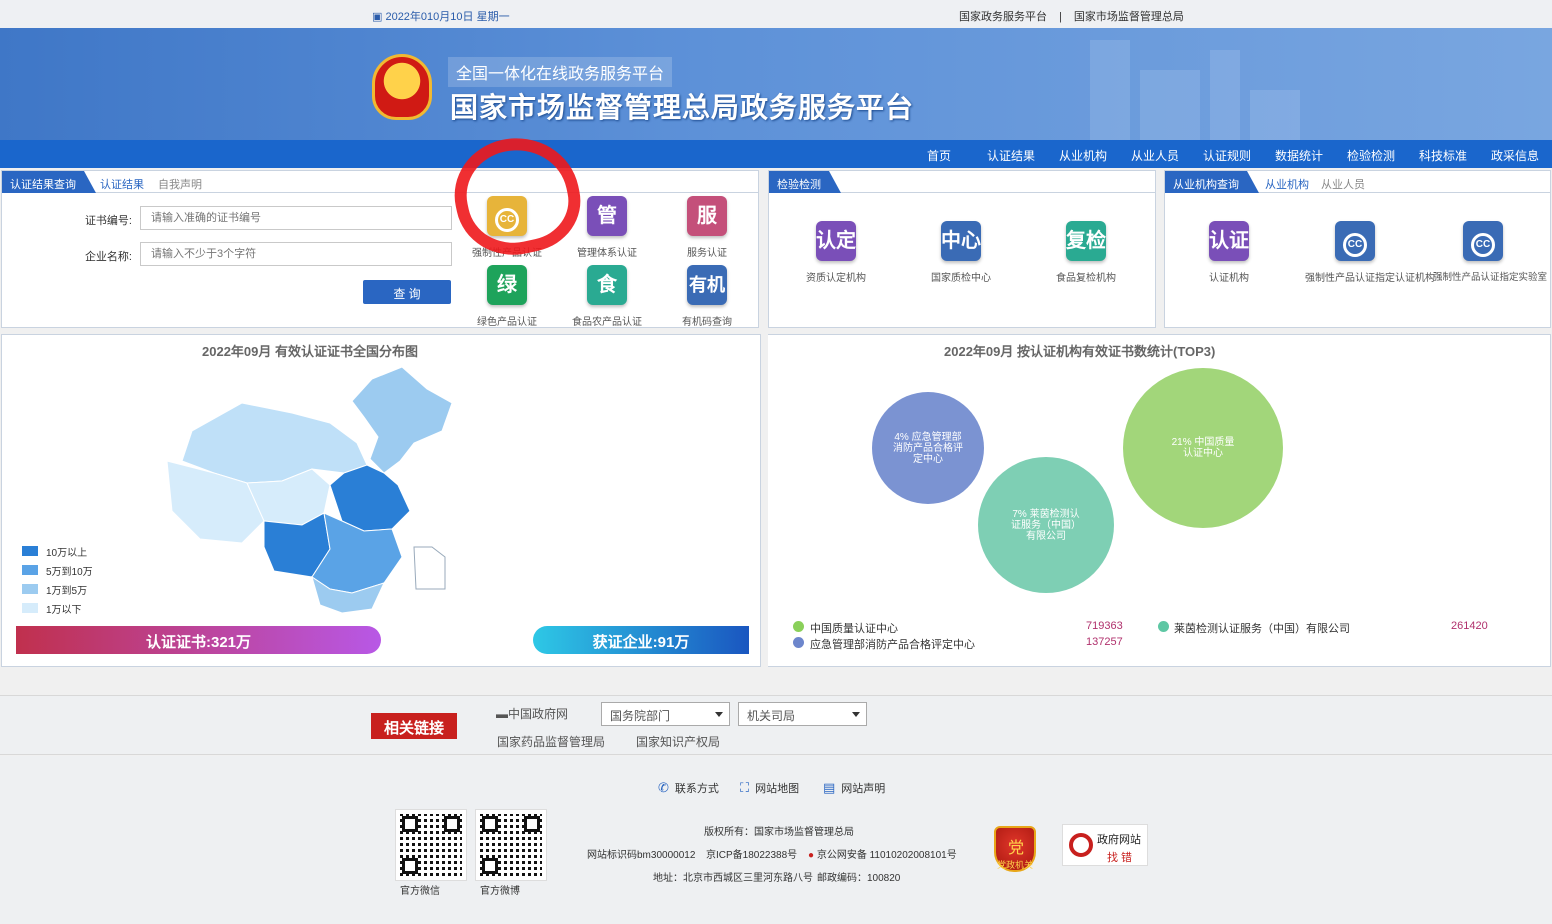 The width and height of the screenshot is (1552, 924). What do you see at coordinates (1071, 17) in the screenshot?
I see `top-links: 国家政务服务平台 | 国家市场监督管理总局` at bounding box center [1071, 17].